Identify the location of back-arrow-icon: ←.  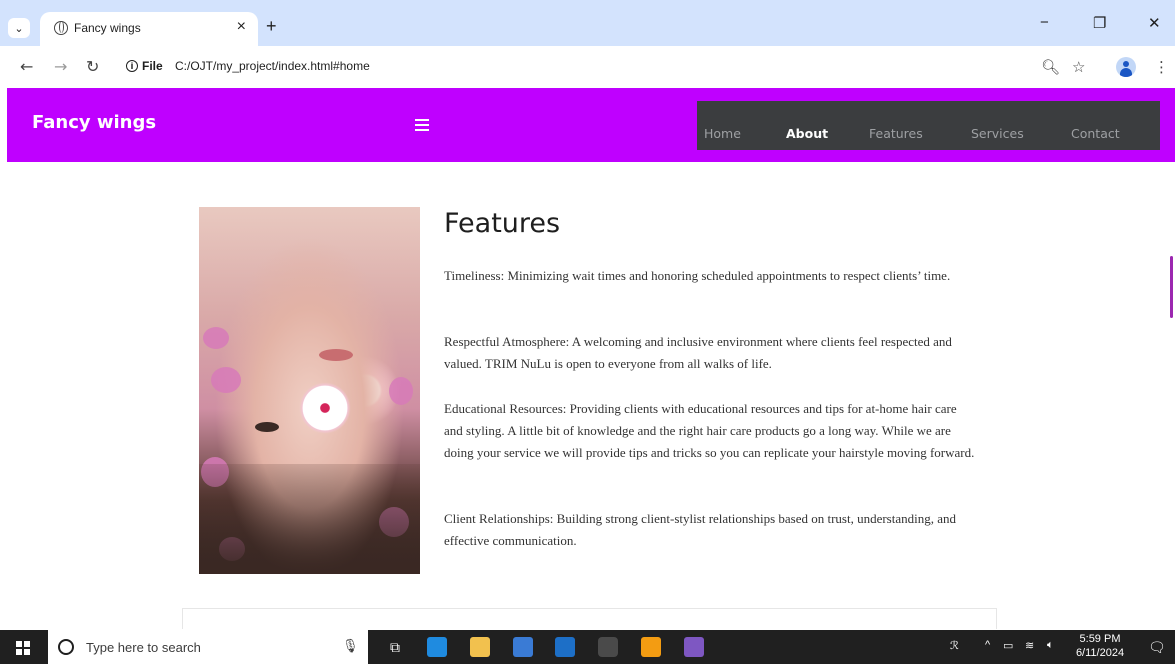
(26, 66).